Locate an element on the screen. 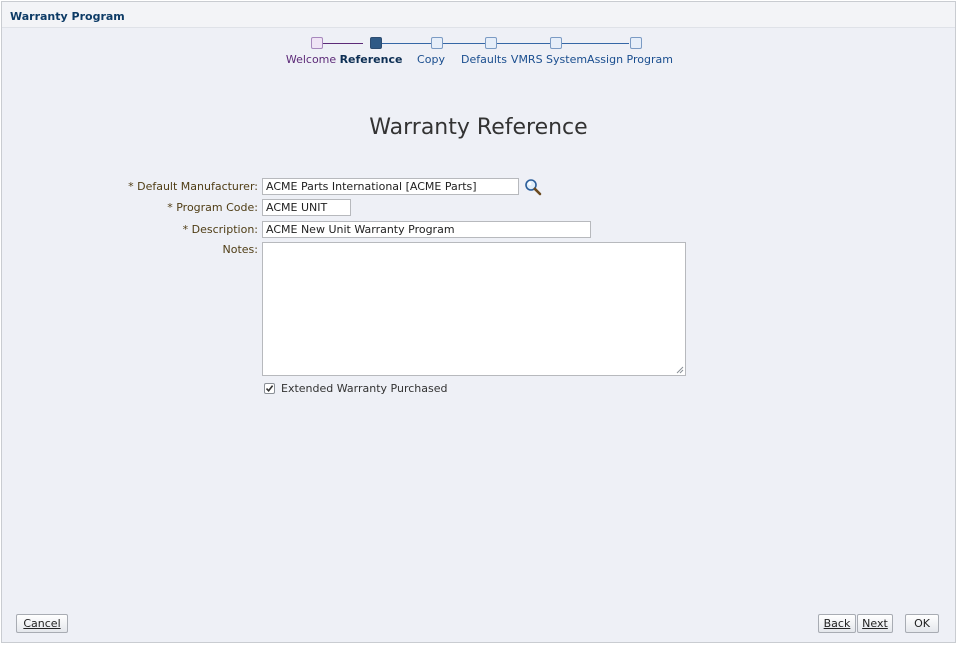 Image resolution: width=958 pixels, height=646 pixels. program-code-field: ACME UNIT is located at coordinates (306, 207).